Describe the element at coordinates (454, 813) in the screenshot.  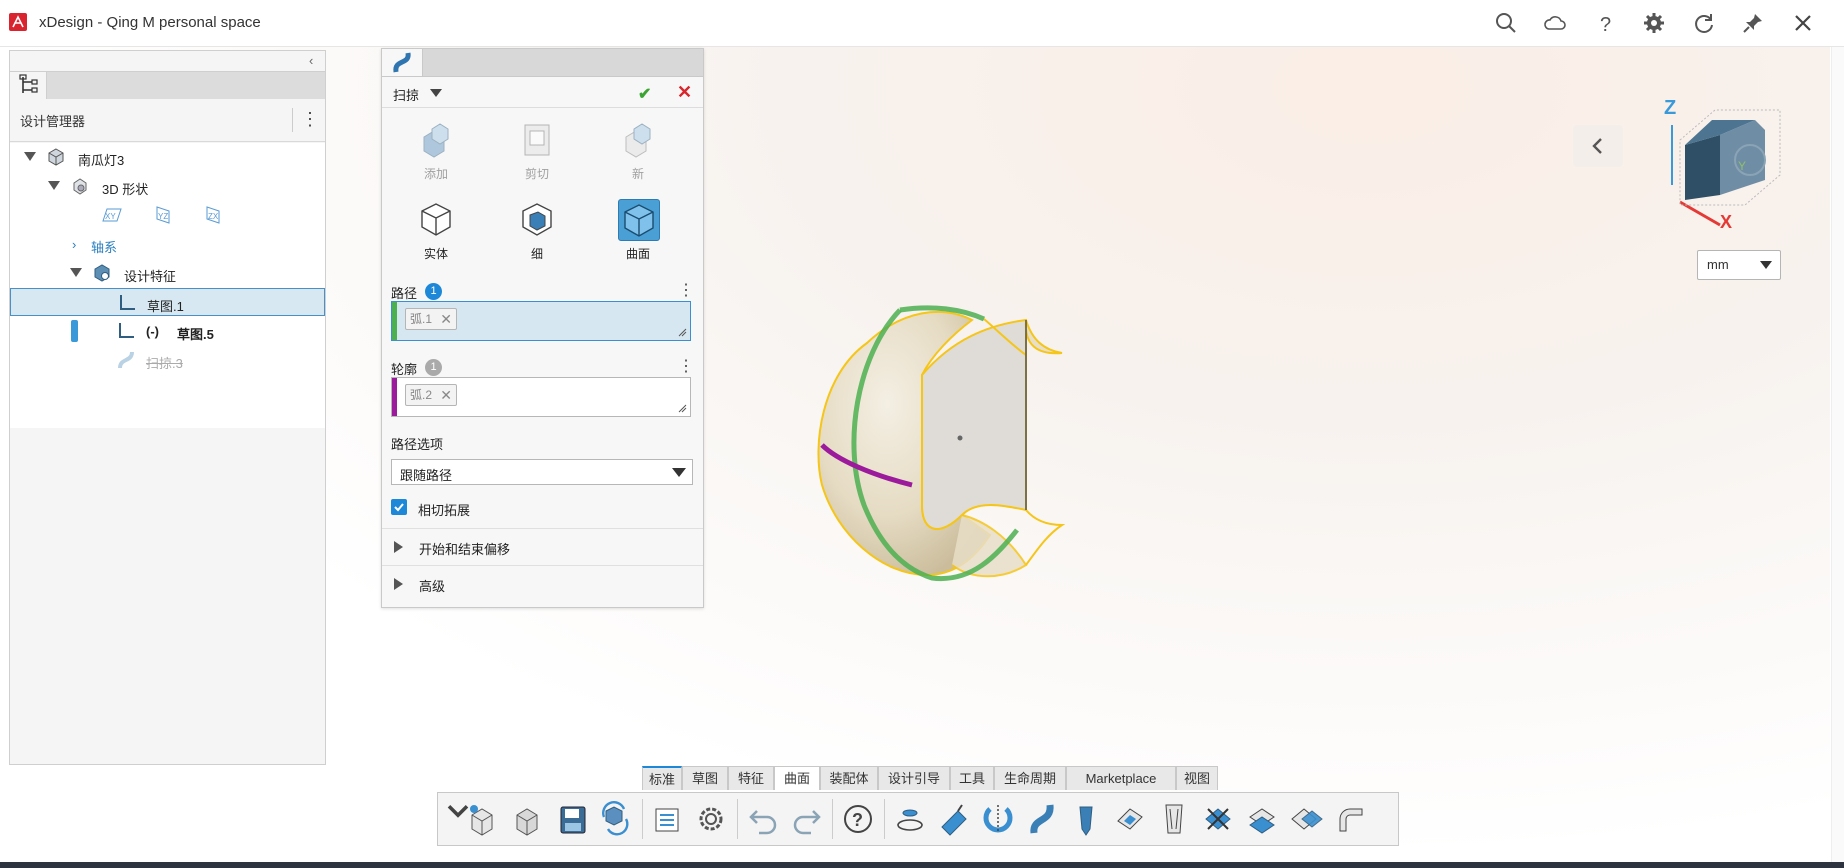
I see `toolbar-collapse-icon` at that location.